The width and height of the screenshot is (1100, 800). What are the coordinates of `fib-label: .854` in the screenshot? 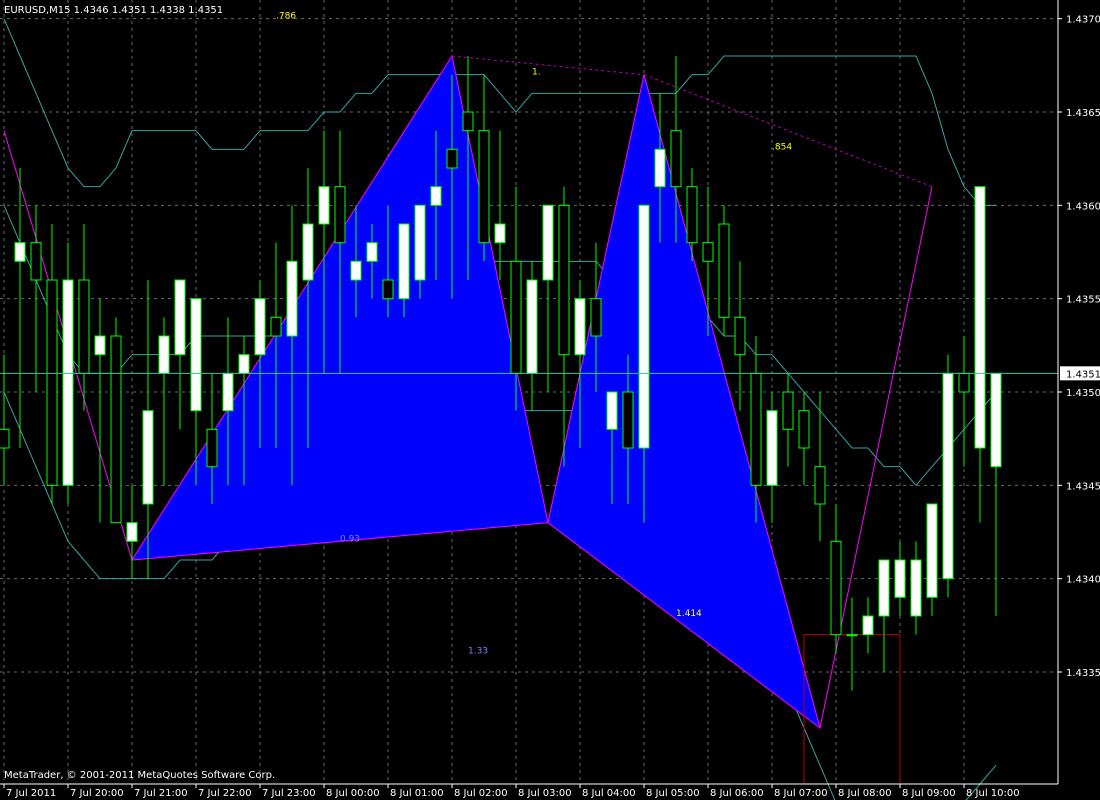 It's located at (782, 147).